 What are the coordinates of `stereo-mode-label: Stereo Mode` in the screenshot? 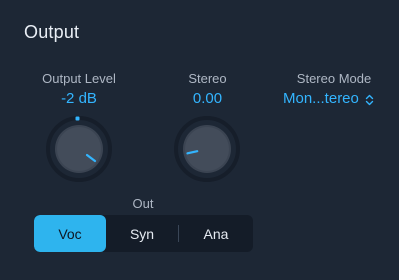 It's located at (334, 78).